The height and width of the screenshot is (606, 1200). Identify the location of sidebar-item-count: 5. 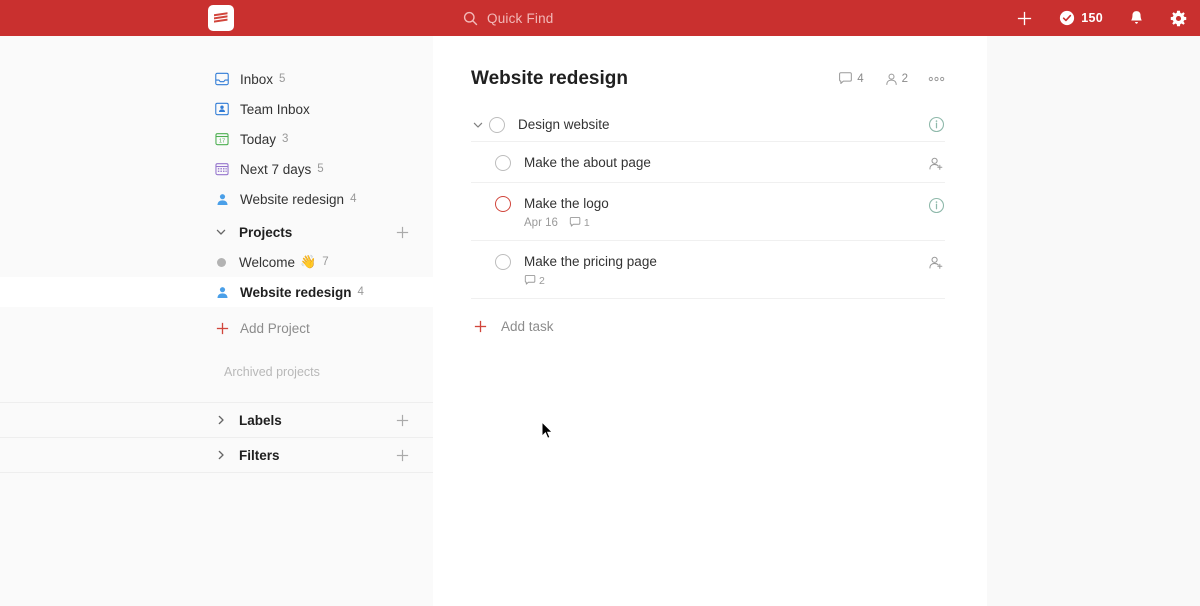
(320, 169).